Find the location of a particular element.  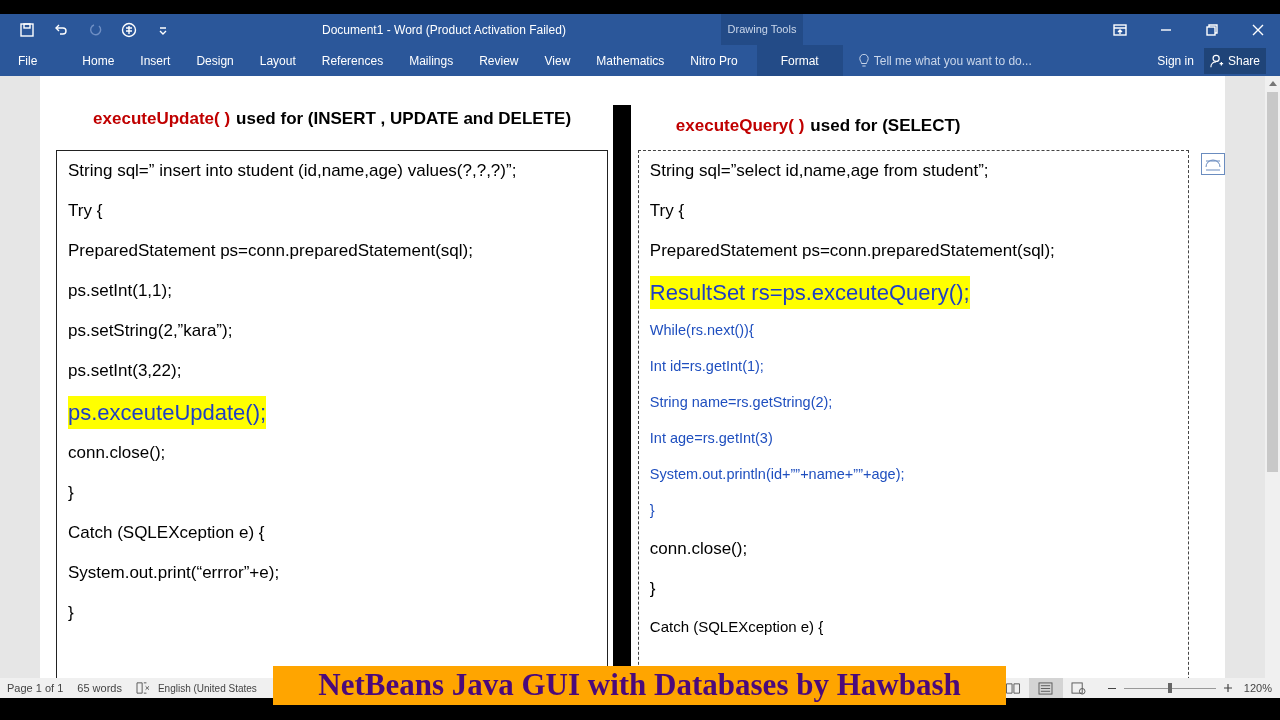

code-line: While(rs.next()){ is located at coordinates (701, 331).